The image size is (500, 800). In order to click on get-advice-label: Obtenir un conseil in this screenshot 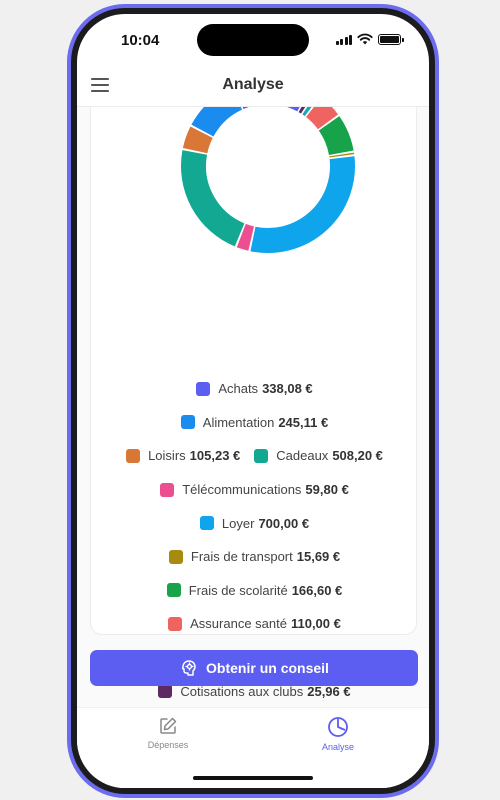, I will do `click(267, 668)`.